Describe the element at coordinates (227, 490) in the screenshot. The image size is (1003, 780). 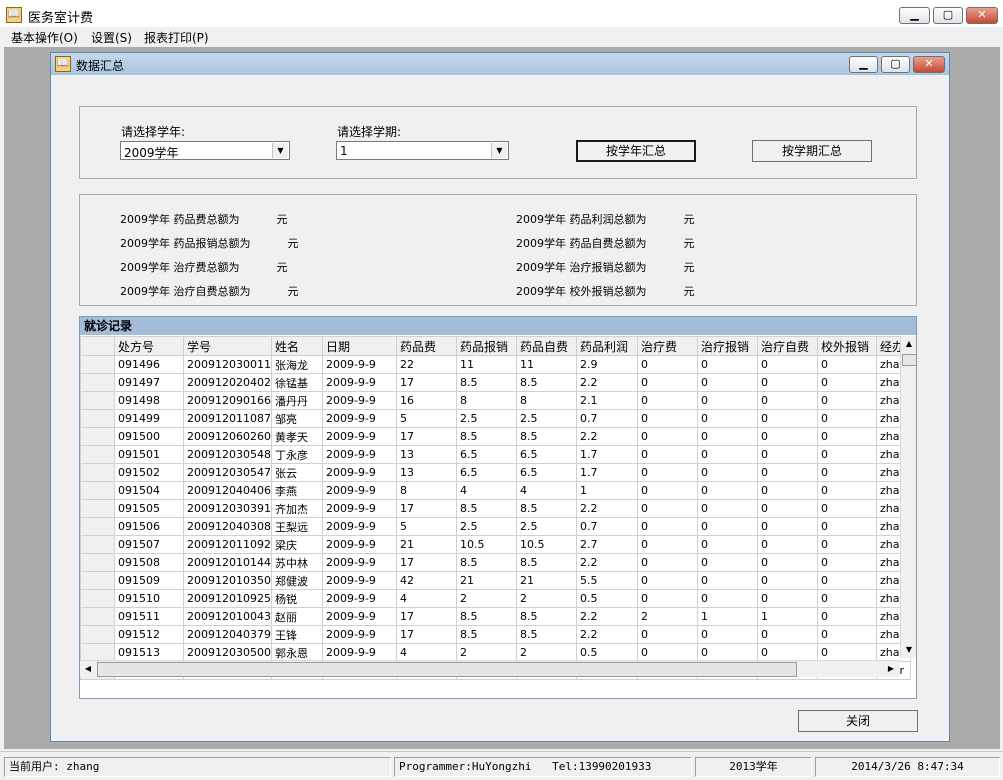
I see `table-cell: 200912040406` at that location.